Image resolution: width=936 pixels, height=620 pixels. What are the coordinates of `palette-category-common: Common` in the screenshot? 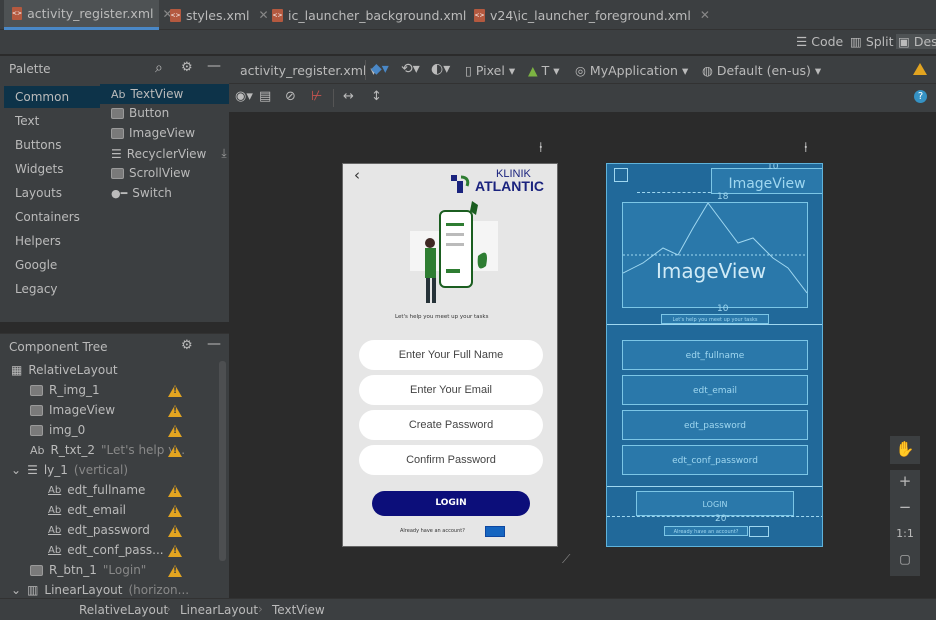 It's located at (52, 97).